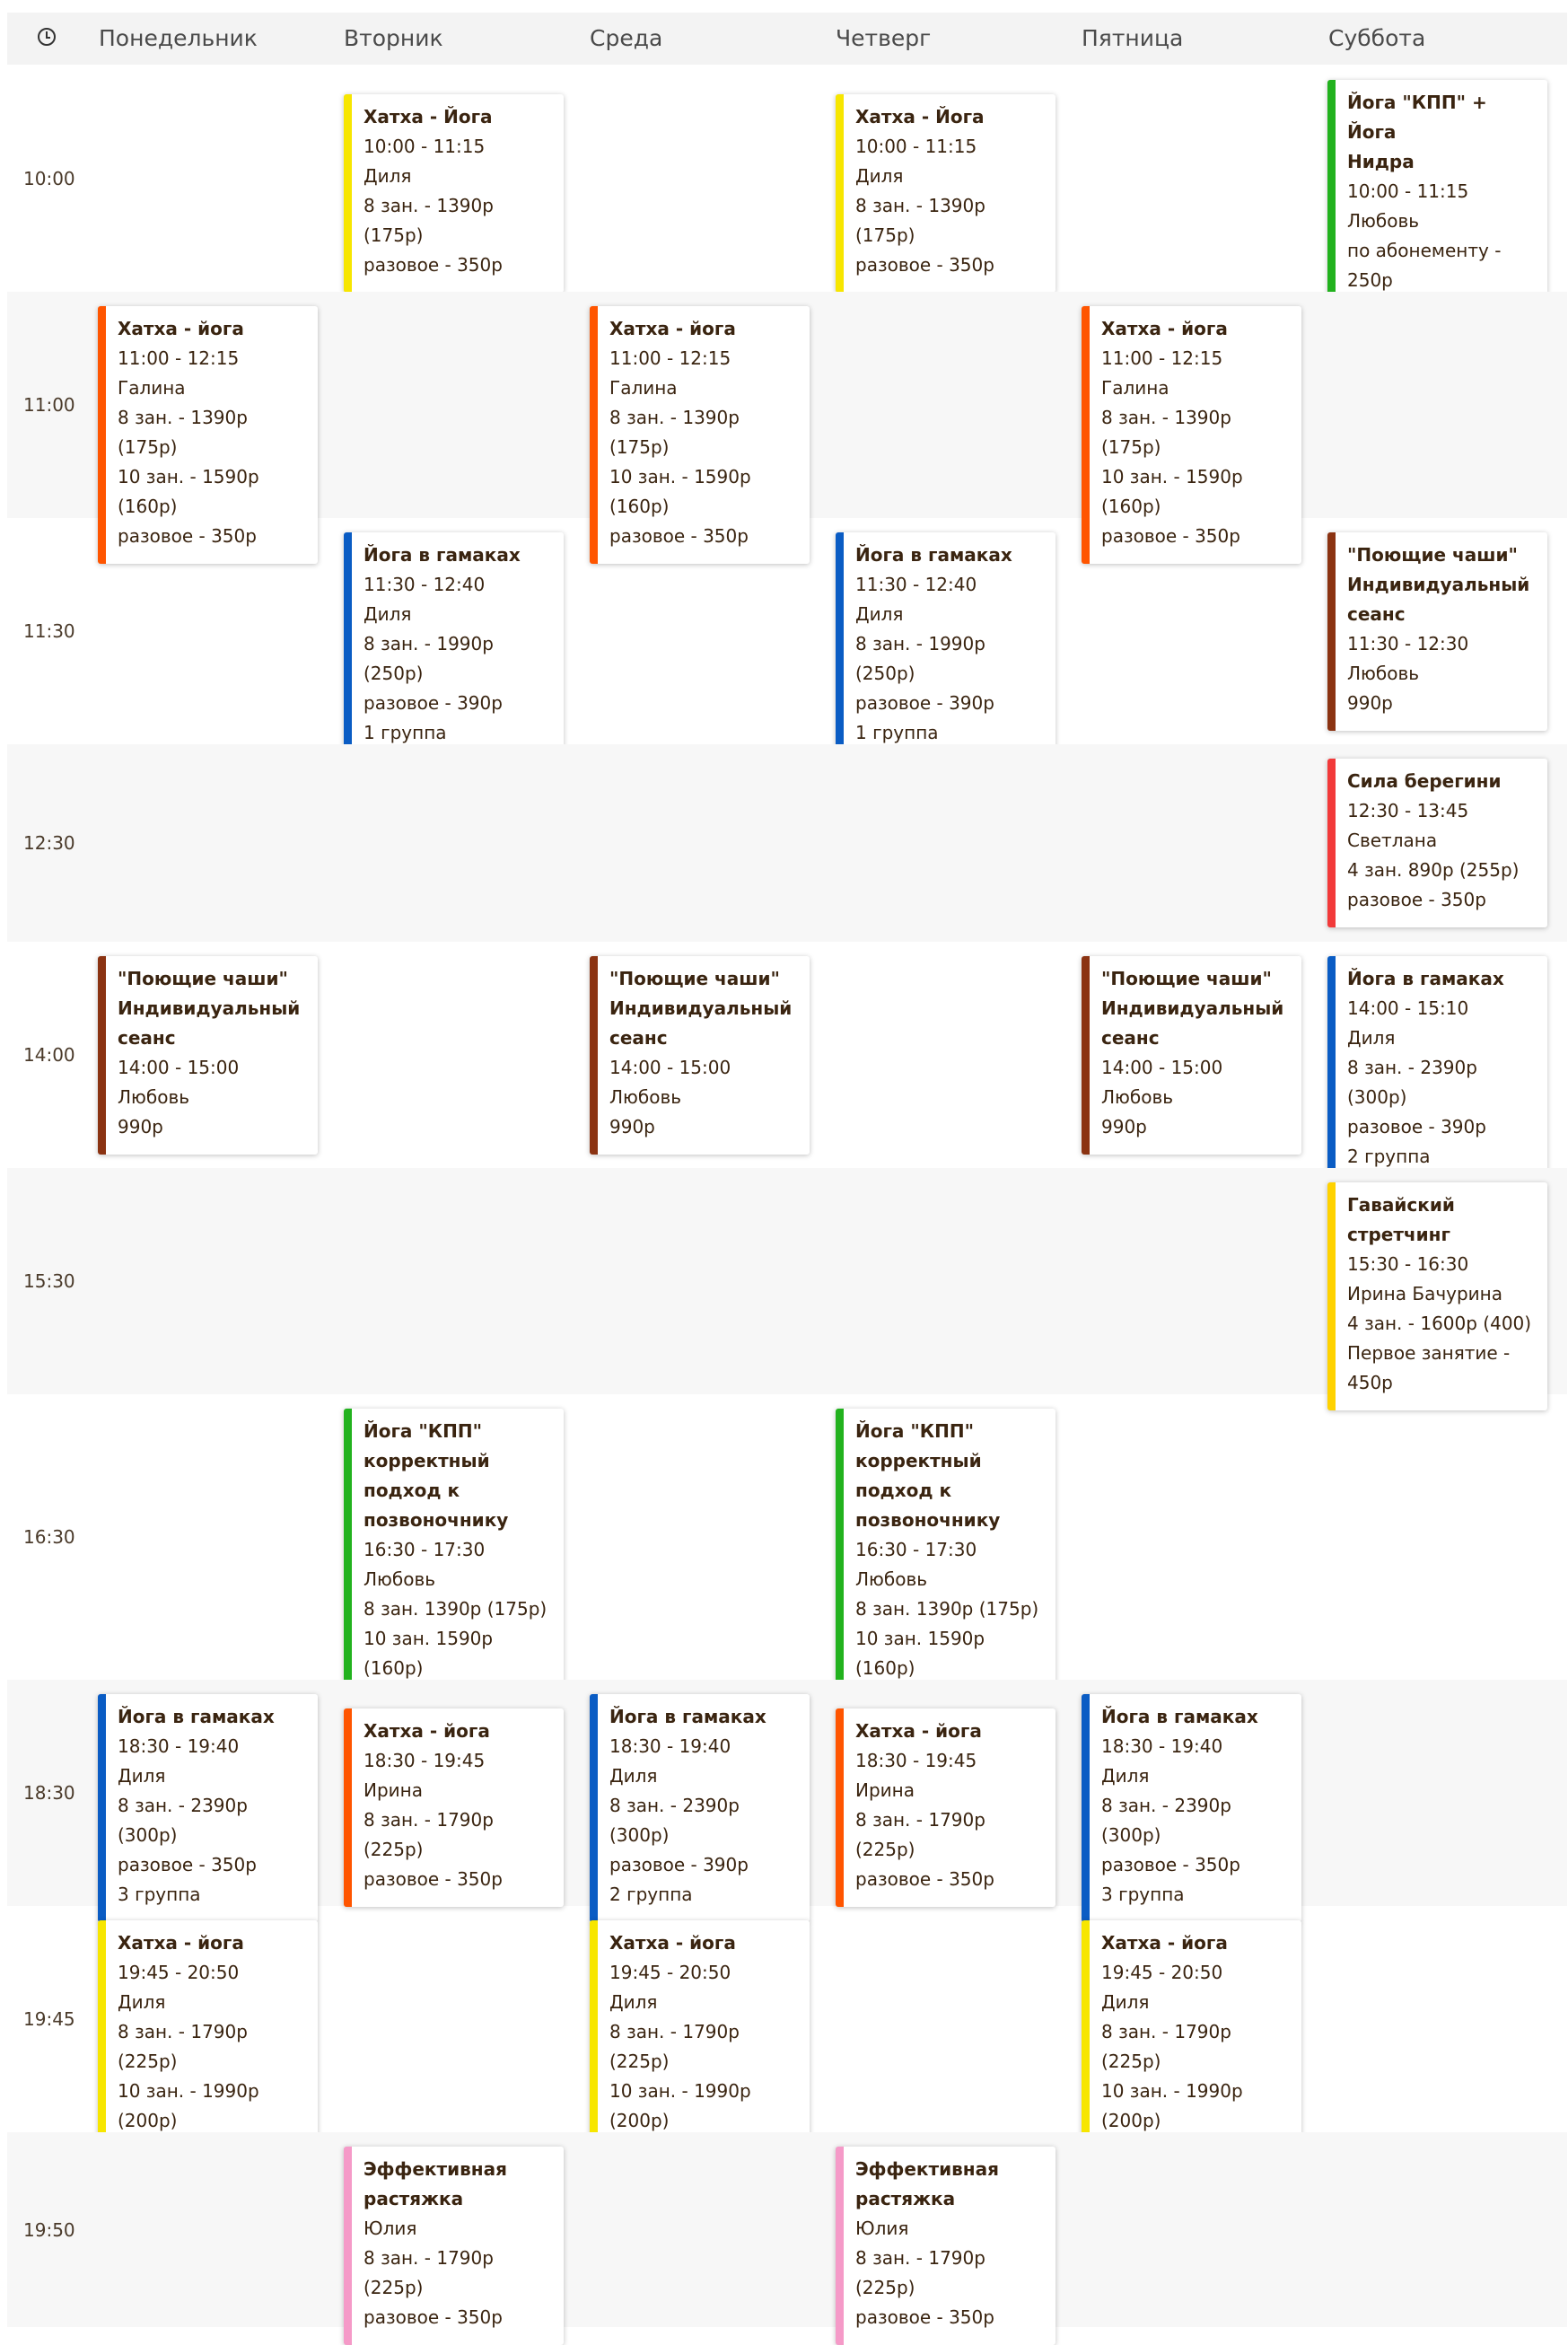 The height and width of the screenshot is (2345, 1568). I want to click on time-label: 18:30, so click(49, 1793).